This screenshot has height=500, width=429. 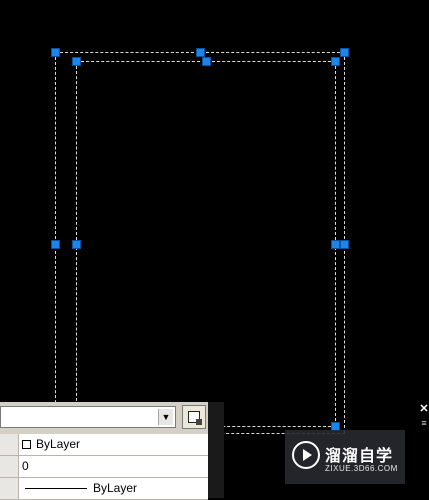 I want to click on grip-inner-top-left, so click(x=76, y=61).